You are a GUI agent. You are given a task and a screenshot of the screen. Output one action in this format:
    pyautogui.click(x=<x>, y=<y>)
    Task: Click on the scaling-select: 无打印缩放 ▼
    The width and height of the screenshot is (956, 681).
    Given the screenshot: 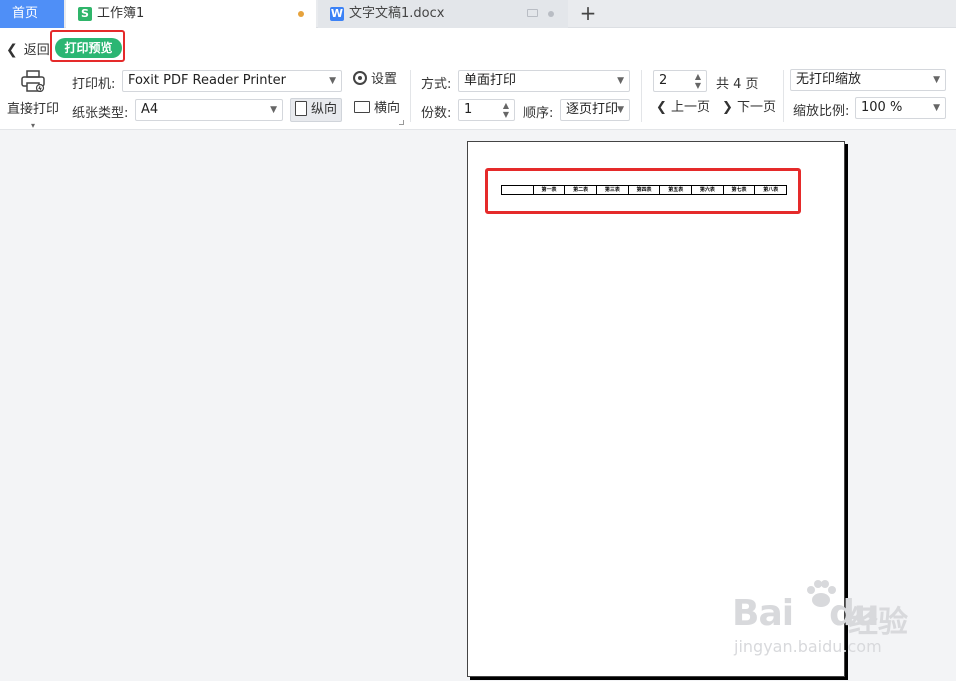 What is the action you would take?
    pyautogui.click(x=868, y=80)
    